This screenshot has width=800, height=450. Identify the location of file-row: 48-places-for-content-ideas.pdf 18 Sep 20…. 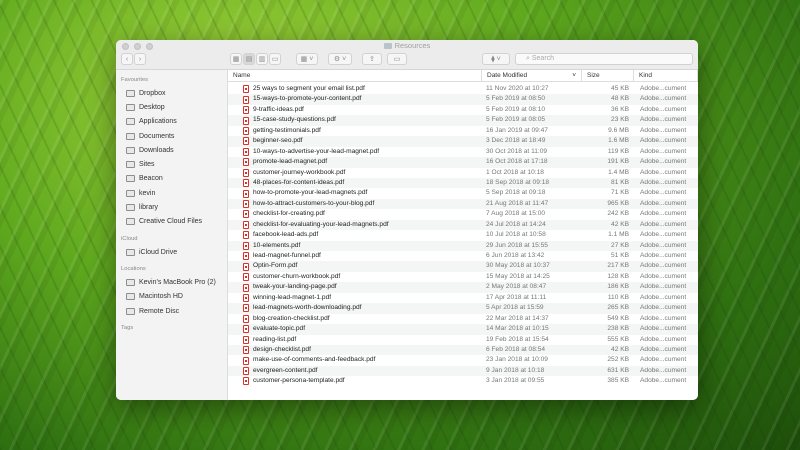
(463, 183).